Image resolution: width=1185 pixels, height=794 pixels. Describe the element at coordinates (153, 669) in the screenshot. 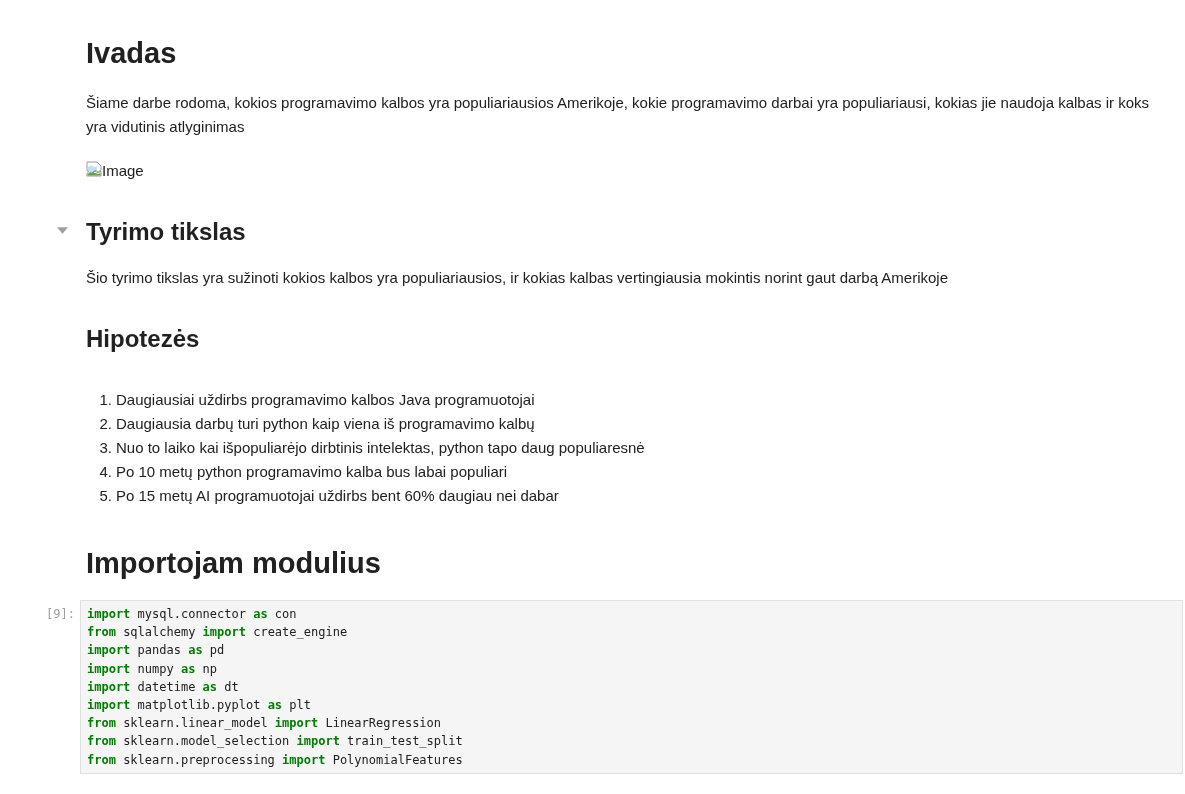

I see `code-line: import numpy as np` at that location.